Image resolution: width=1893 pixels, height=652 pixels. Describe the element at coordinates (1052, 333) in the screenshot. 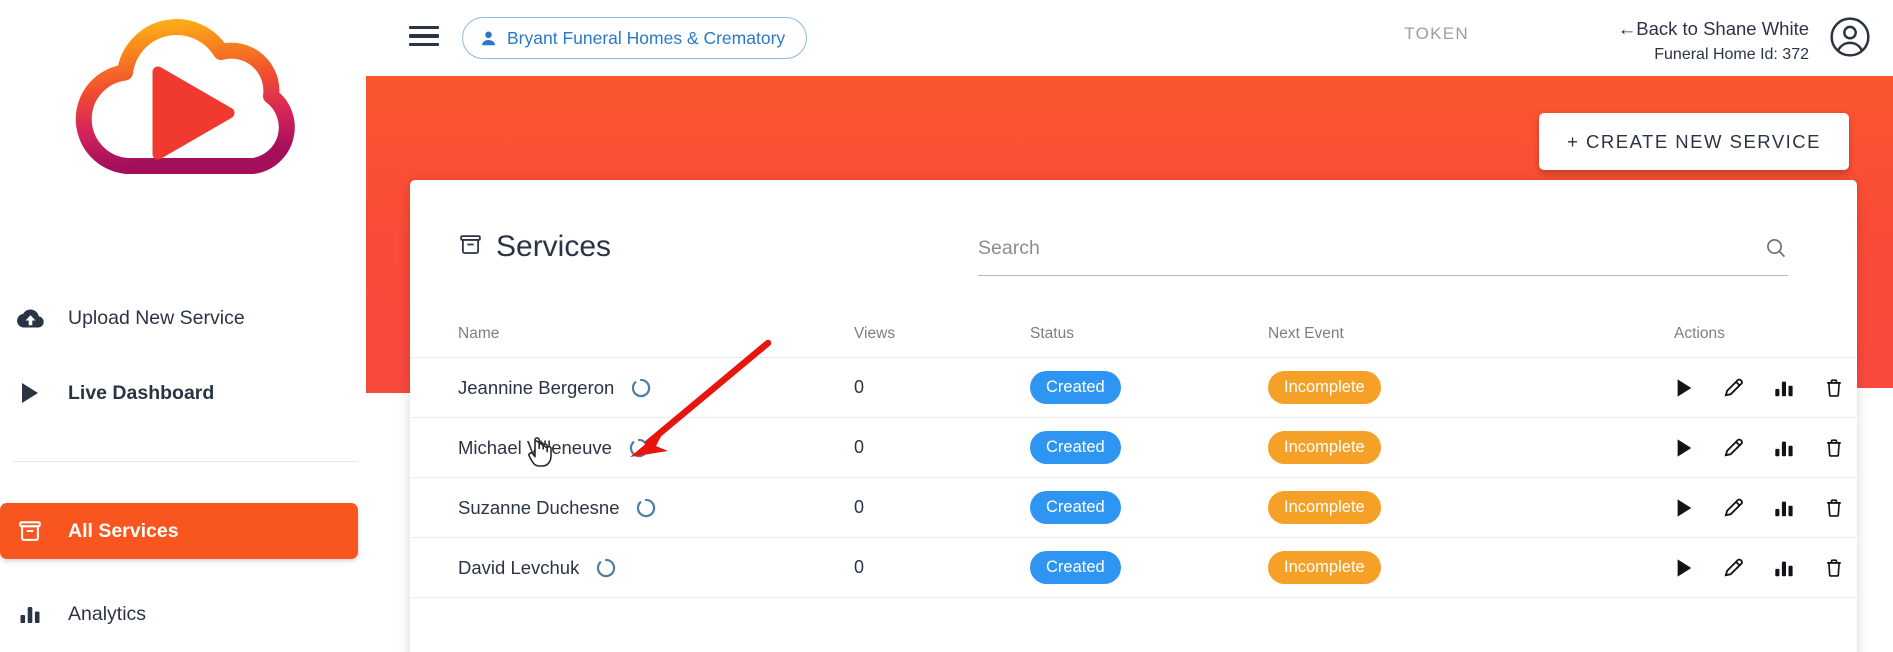

I see `column-header-status: Status` at that location.